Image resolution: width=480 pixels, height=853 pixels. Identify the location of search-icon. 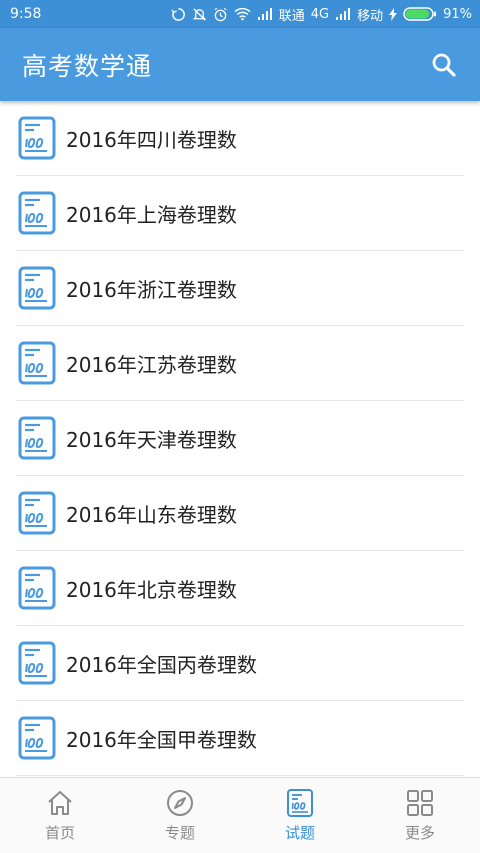
(444, 65).